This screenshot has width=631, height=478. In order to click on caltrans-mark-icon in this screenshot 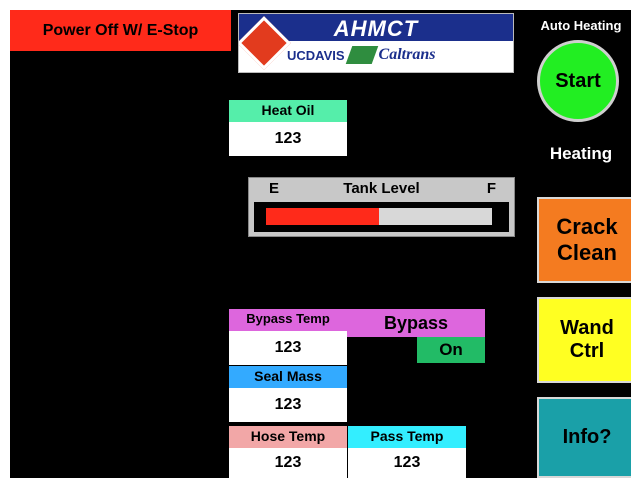, I will do `click(361, 55)`.